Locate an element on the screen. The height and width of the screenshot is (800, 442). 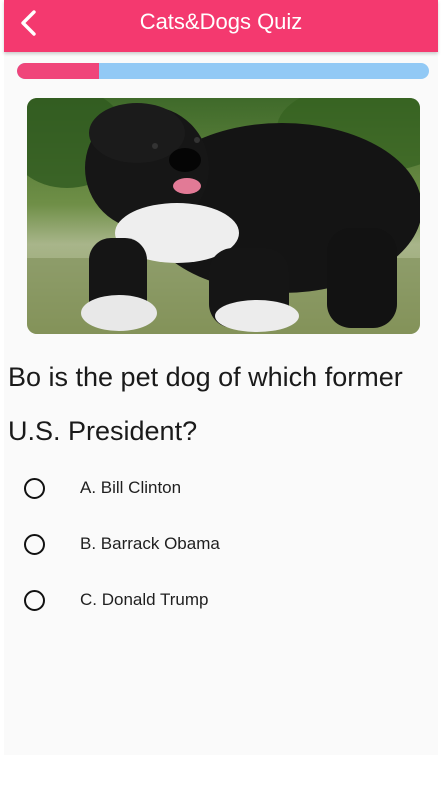
option-c-label: C. Donald Trump is located at coordinates (144, 599).